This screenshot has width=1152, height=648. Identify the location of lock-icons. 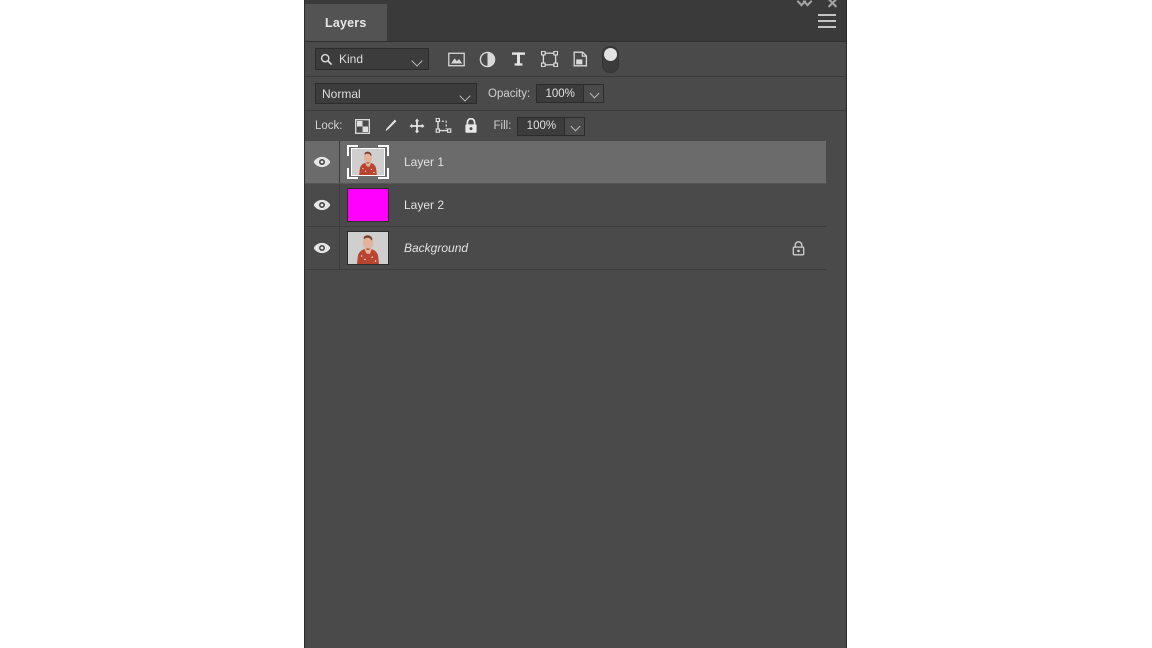
(417, 126).